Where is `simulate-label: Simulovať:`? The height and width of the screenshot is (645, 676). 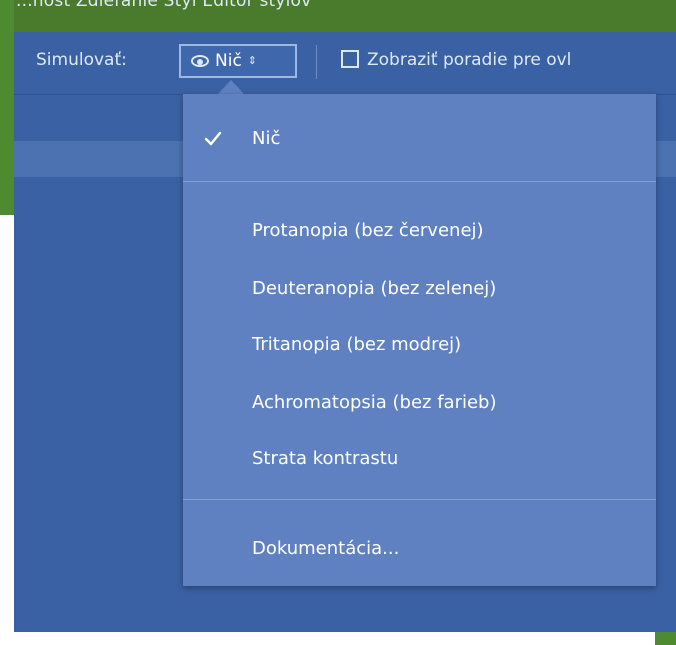 simulate-label: Simulovať: is located at coordinates (81, 60).